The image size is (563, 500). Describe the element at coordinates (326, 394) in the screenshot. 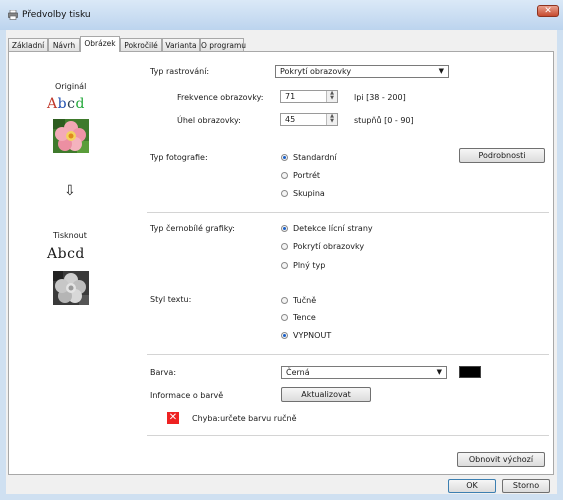

I see `update-button: Aktualizovat` at that location.